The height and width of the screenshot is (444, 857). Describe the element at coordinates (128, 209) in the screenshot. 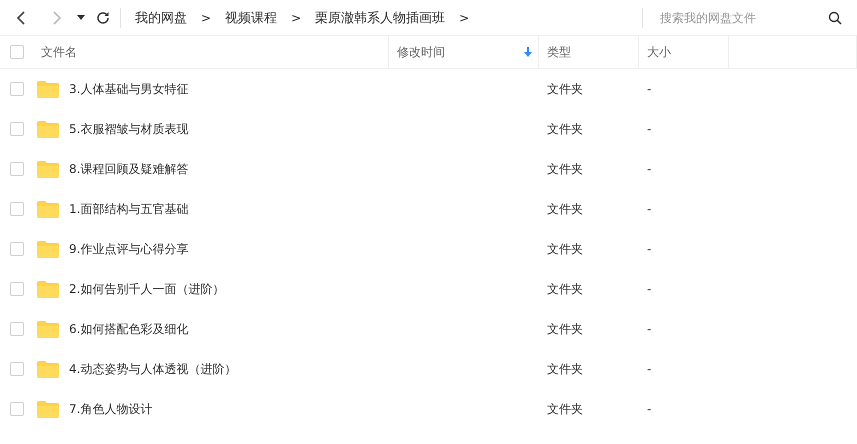

I see `file-name: 1.面部结构与五官基础` at that location.